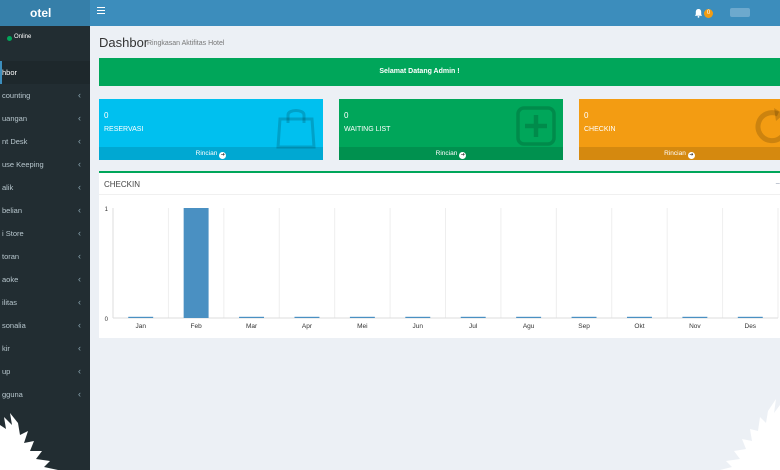 This screenshot has width=780, height=470. Describe the element at coordinates (584, 326) in the screenshot. I see `x-tick-label: Sep` at that location.